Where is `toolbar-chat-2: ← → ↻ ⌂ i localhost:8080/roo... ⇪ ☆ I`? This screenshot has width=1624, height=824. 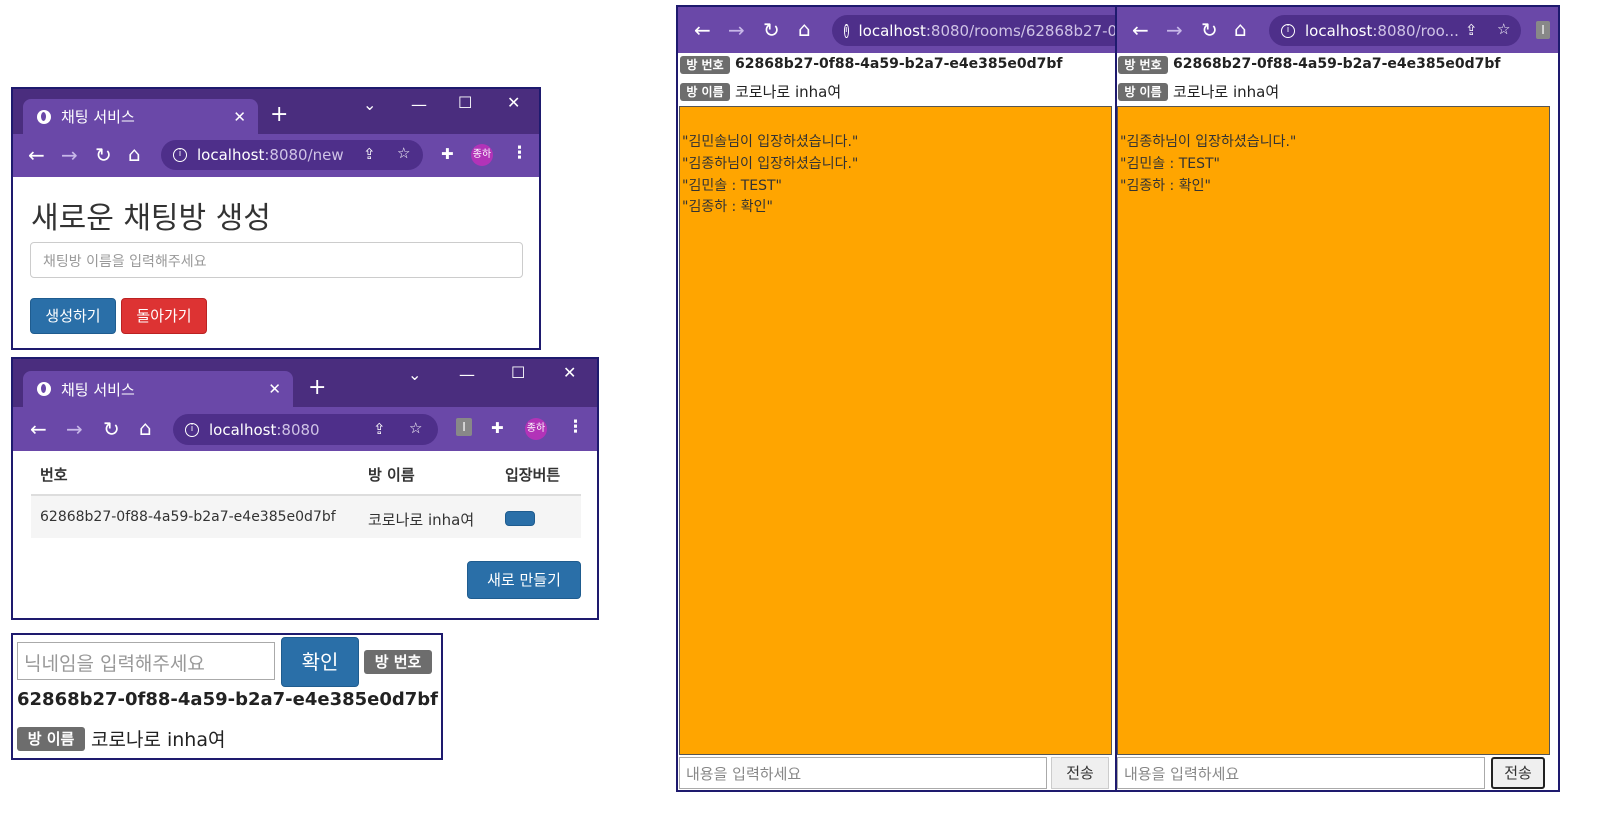 toolbar-chat-2: ← → ↻ ⌂ i localhost:8080/roo... ⇪ ☆ I is located at coordinates (1337, 30).